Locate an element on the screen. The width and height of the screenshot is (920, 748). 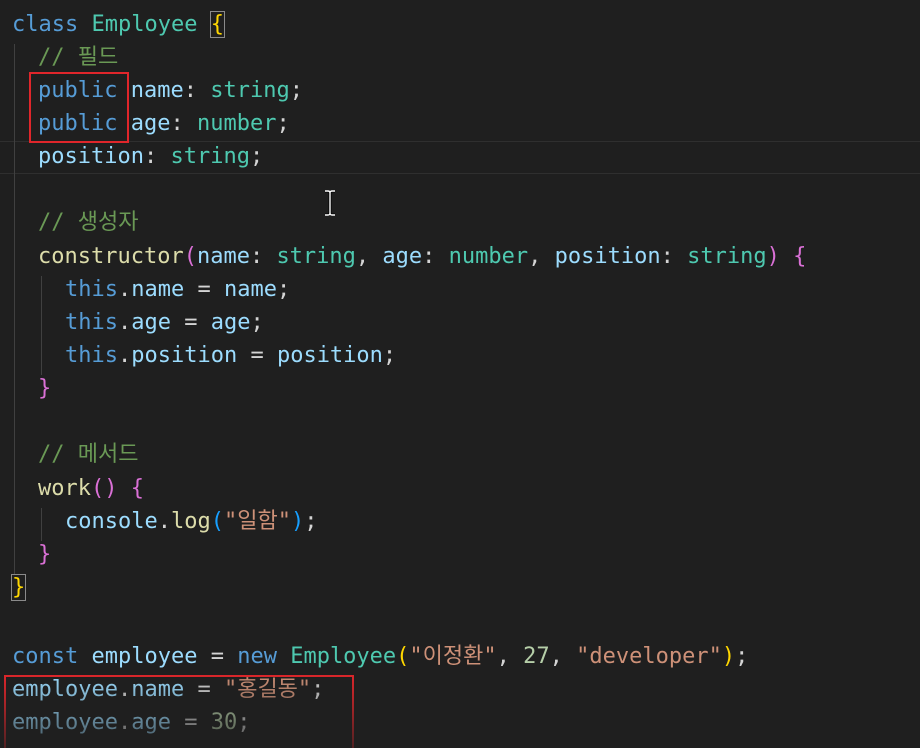
method-work: work is located at coordinates (64, 488).